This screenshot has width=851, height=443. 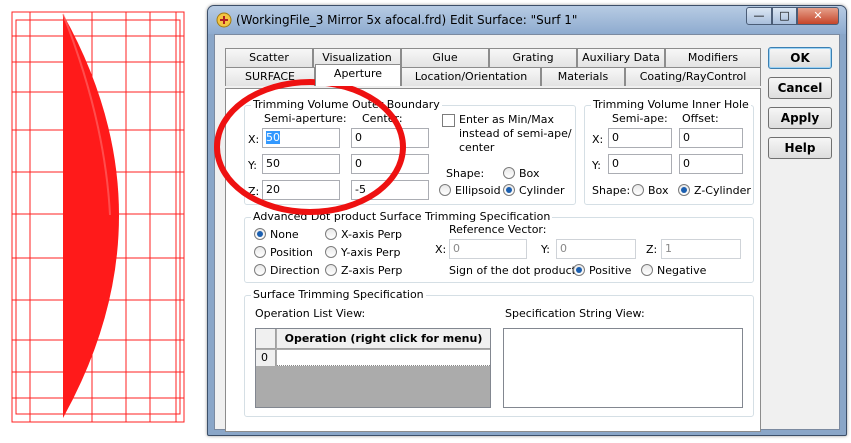 I want to click on inner-shape-label: Shape:, so click(x=611, y=190).